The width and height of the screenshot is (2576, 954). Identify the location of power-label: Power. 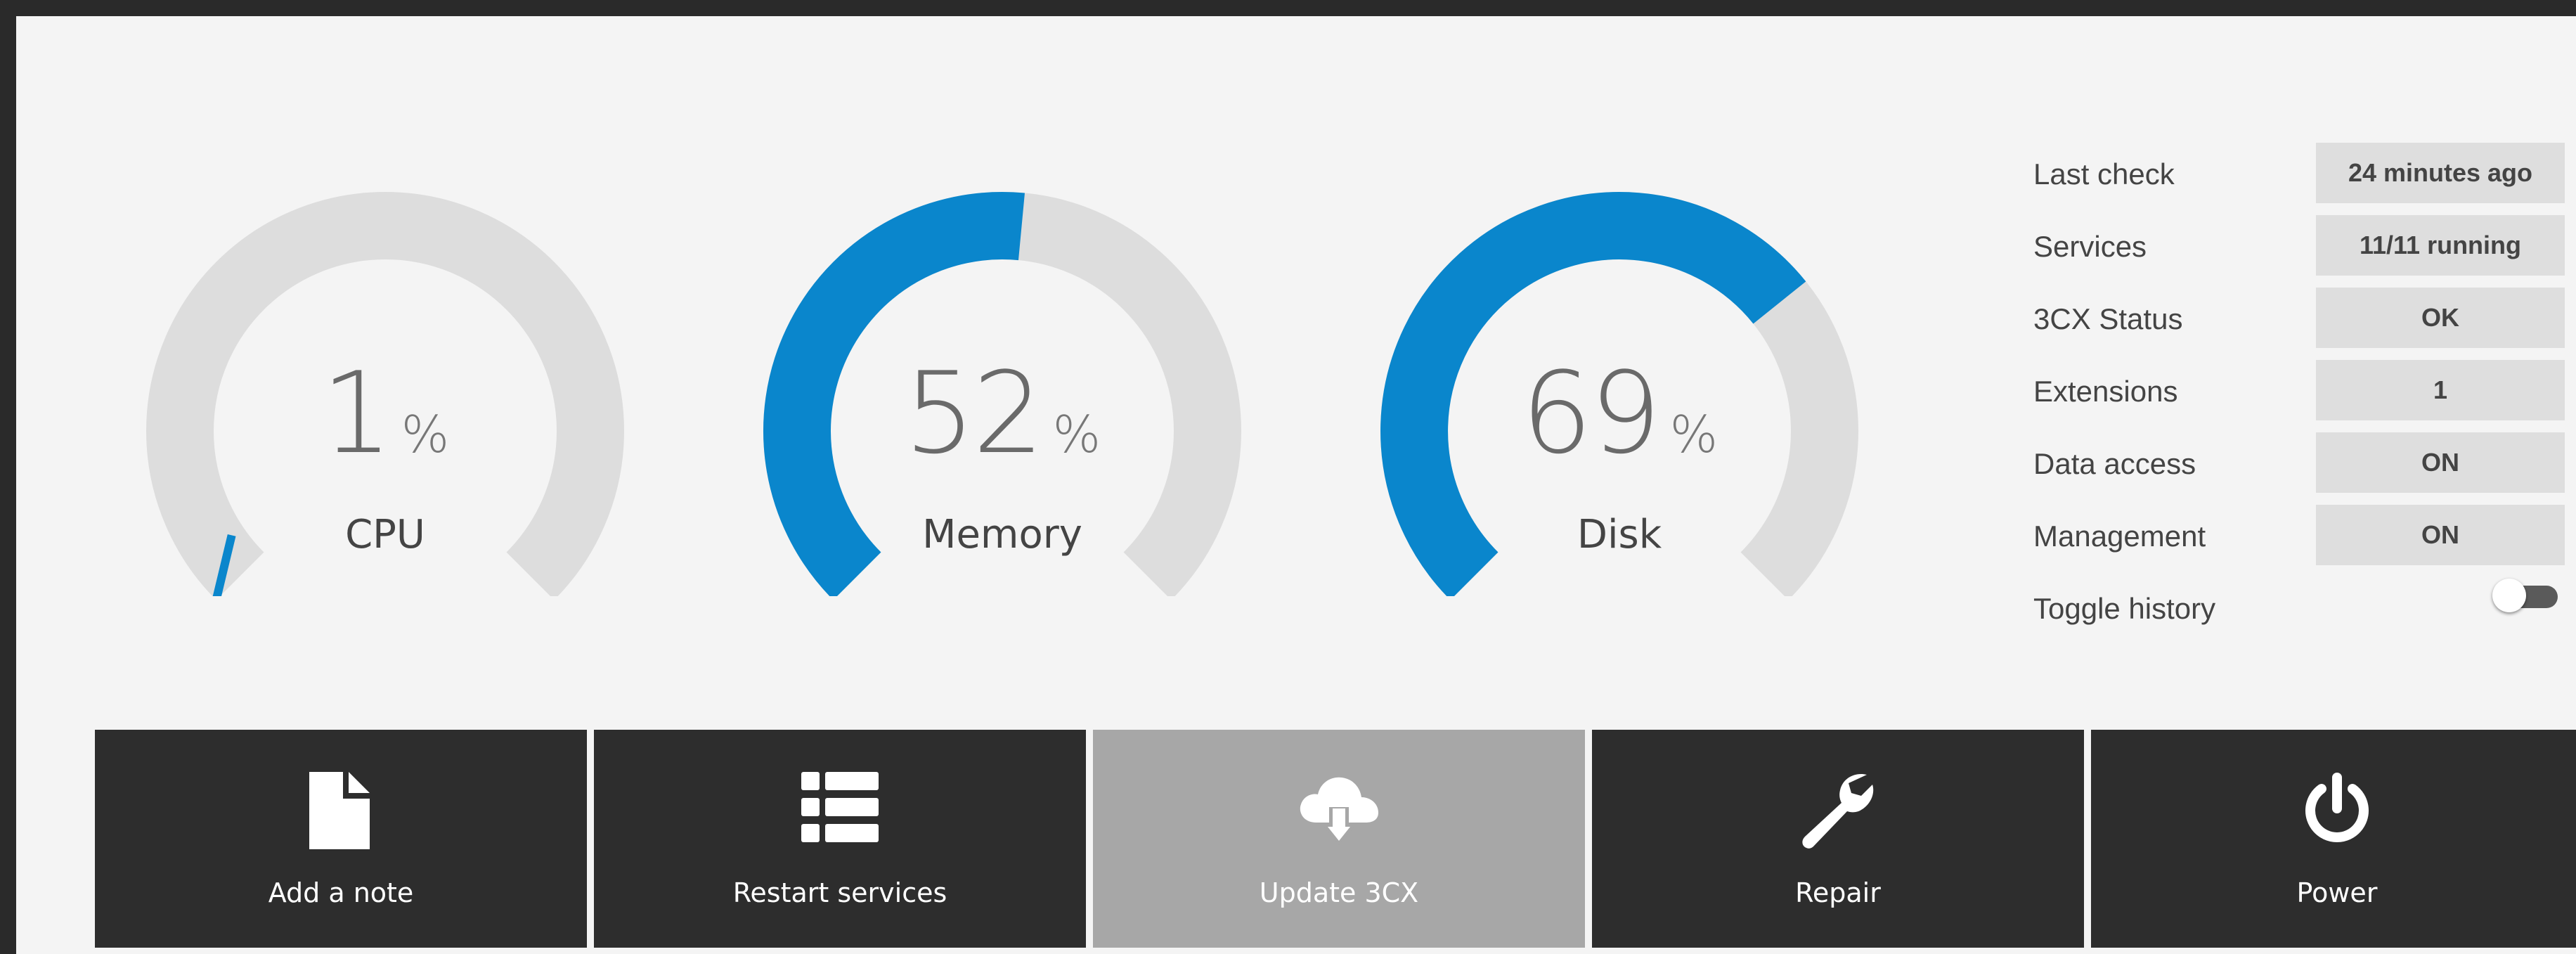
(2337, 892).